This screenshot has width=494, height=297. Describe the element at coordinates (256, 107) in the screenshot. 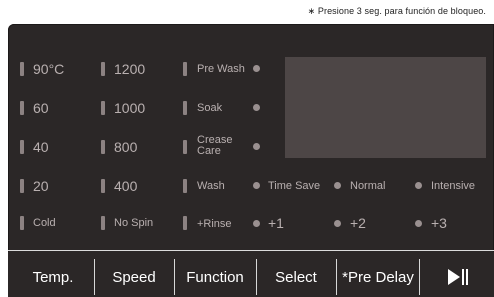

I see `soak-led-dot` at that location.